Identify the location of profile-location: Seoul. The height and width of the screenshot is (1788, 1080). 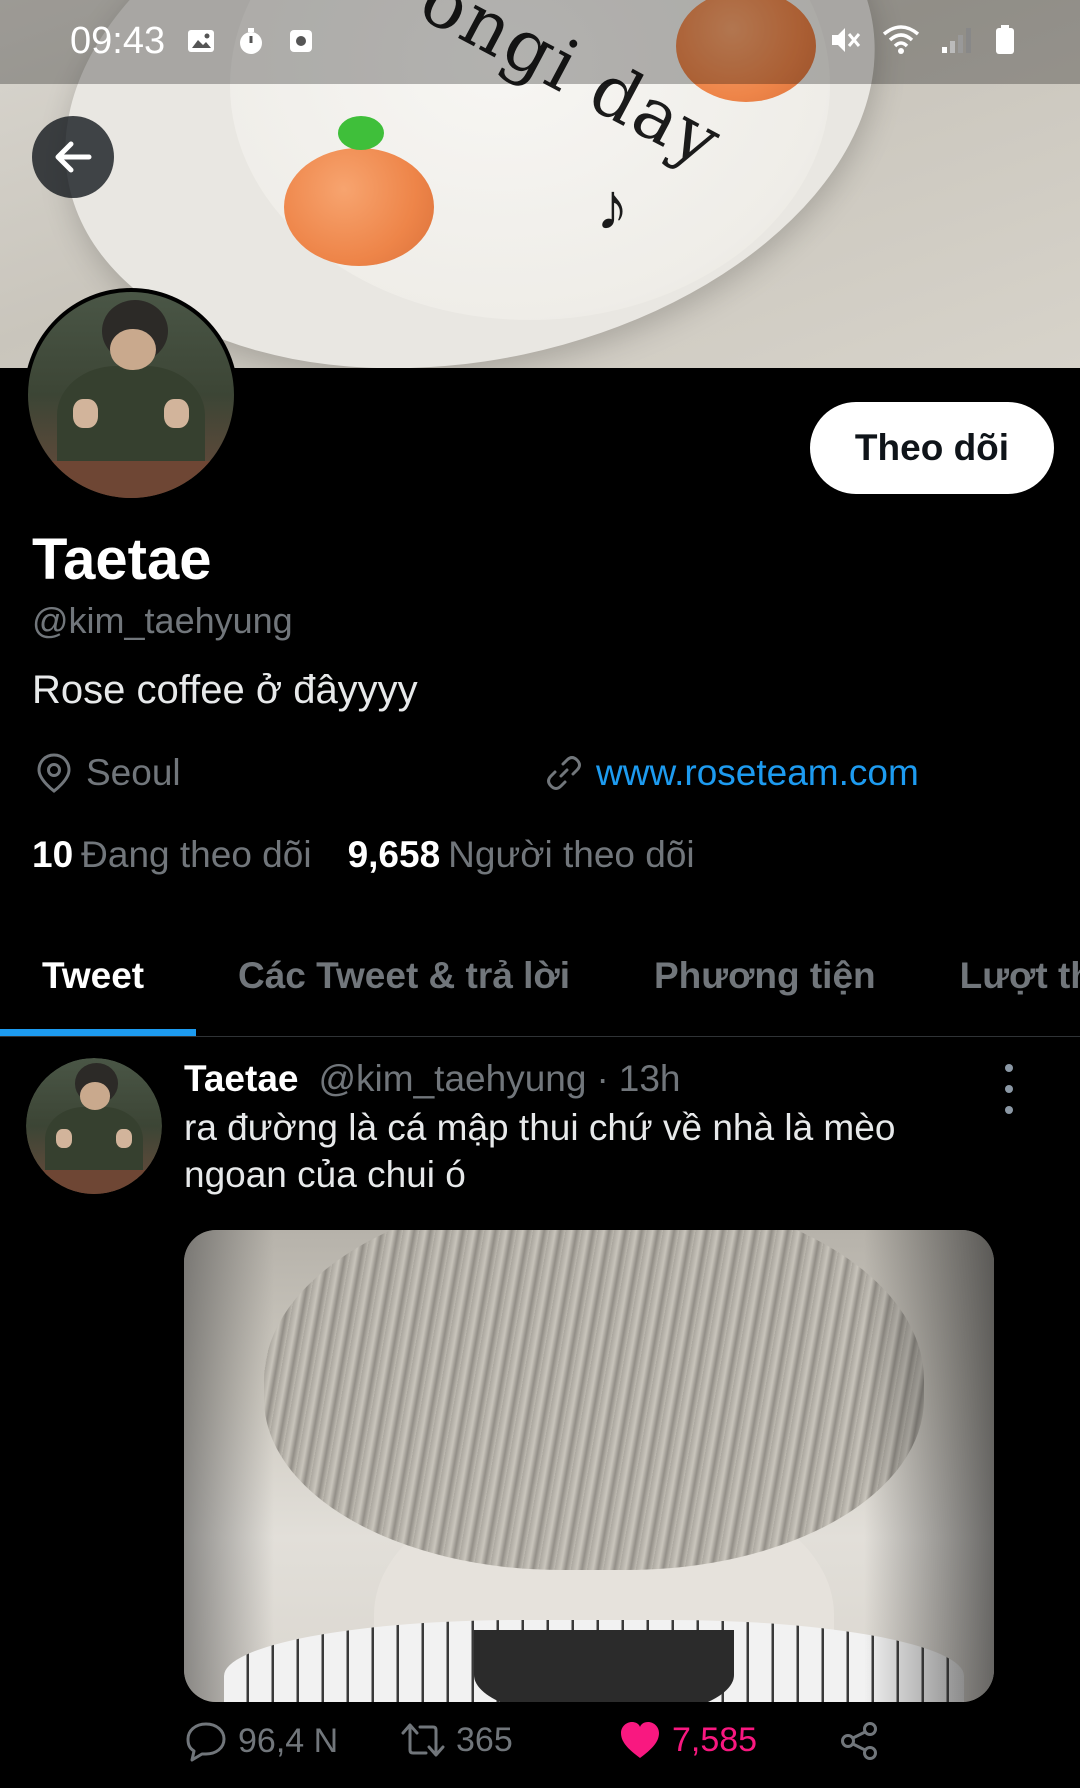
(107, 773).